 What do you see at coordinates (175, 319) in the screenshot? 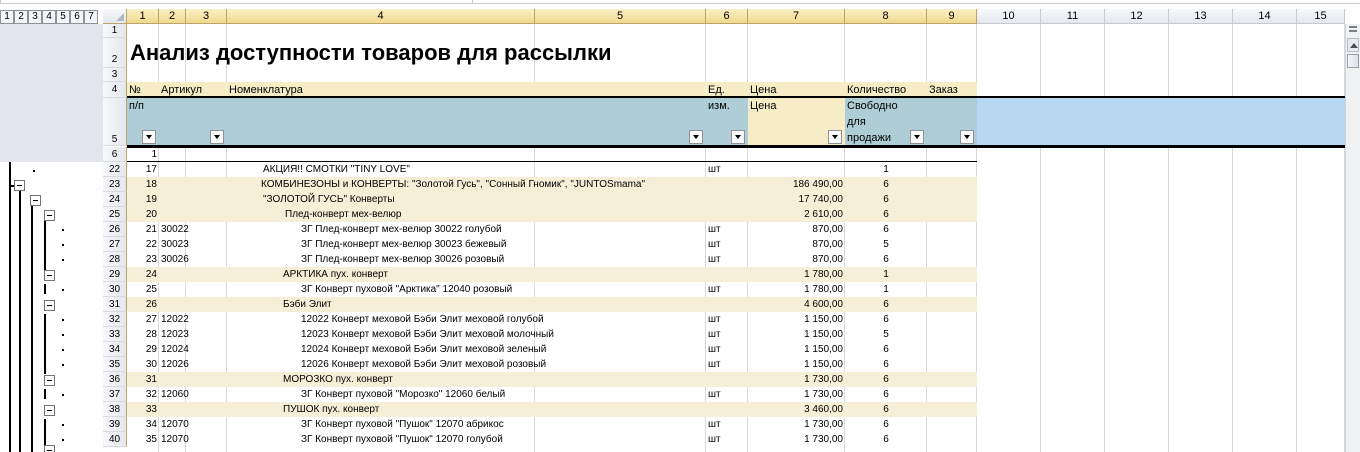
I see `cell-article: 12022` at bounding box center [175, 319].